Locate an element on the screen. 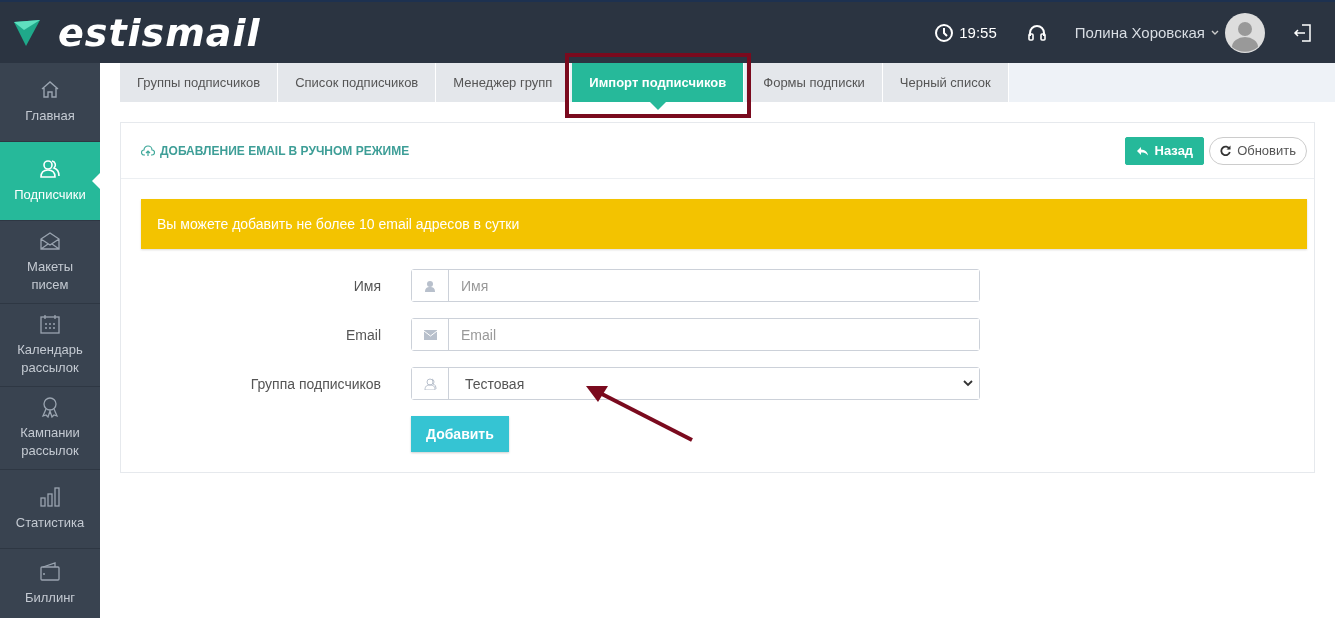  tab: Группы подписчиков is located at coordinates (199, 82).